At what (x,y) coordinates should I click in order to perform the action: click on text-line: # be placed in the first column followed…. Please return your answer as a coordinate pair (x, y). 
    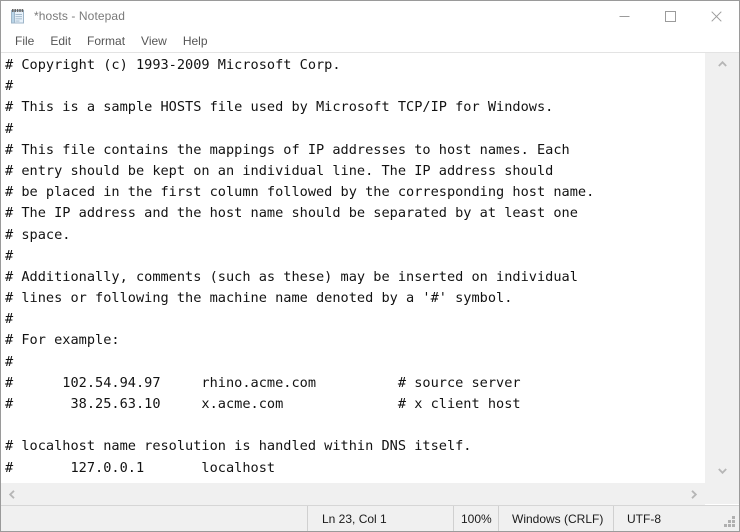
    Looking at the image, I should click on (300, 192).